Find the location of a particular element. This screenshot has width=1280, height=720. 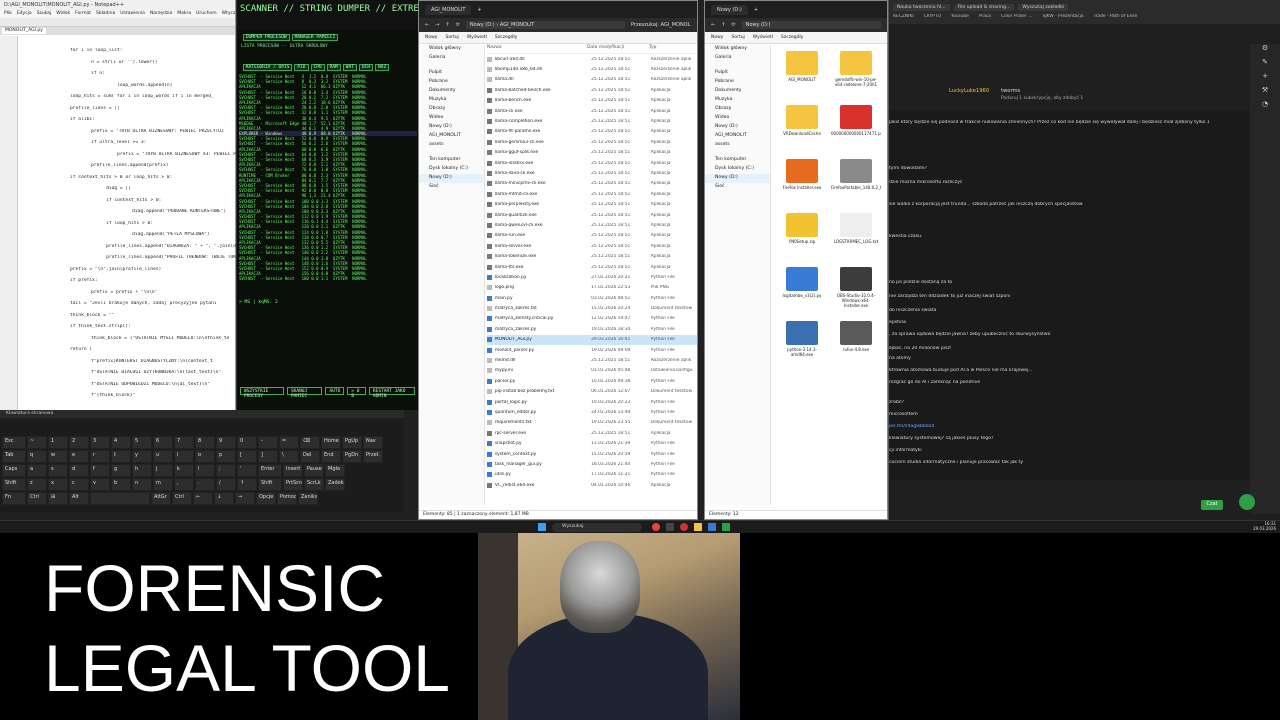

footer-button: SKANUJ PAMIEC is located at coordinates (304, 393).